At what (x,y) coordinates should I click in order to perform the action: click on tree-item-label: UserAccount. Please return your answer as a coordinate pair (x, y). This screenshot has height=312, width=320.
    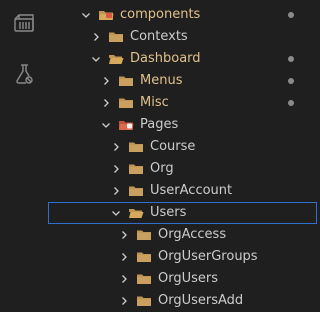
    Looking at the image, I should click on (191, 190).